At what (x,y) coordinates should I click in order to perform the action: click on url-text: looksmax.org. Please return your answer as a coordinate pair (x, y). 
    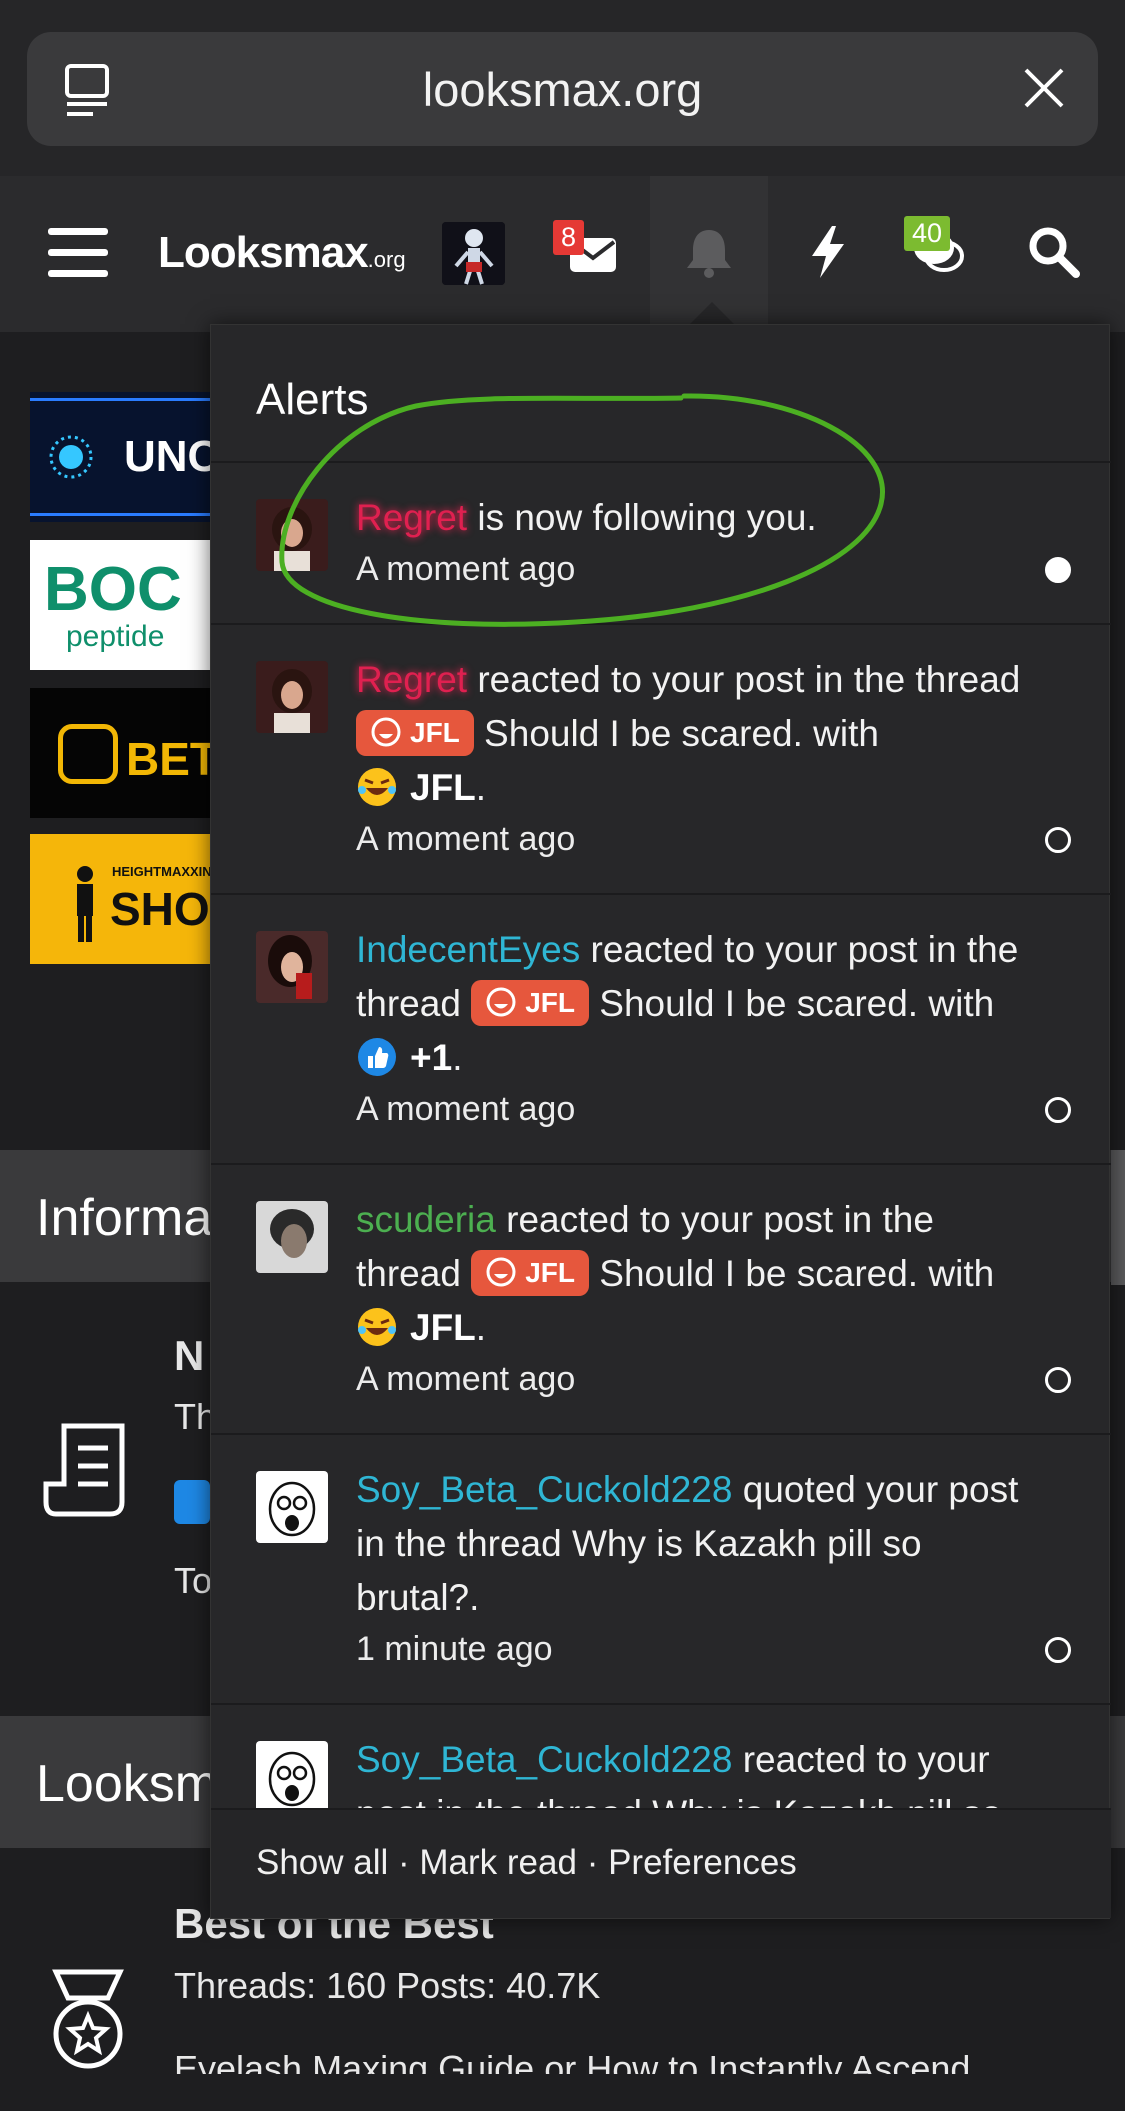
    Looking at the image, I should click on (562, 89).